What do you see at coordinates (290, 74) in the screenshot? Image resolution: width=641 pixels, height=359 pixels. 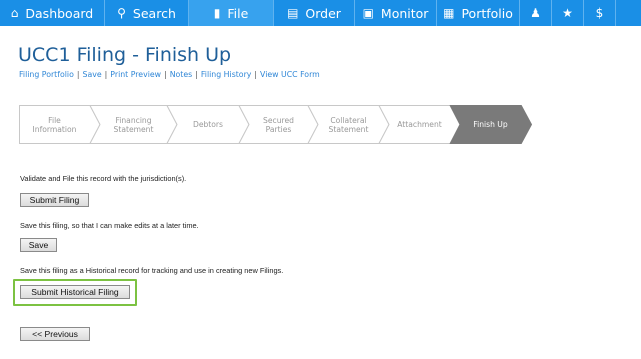 I see `link-view-ucc-form: View UCC Form` at bounding box center [290, 74].